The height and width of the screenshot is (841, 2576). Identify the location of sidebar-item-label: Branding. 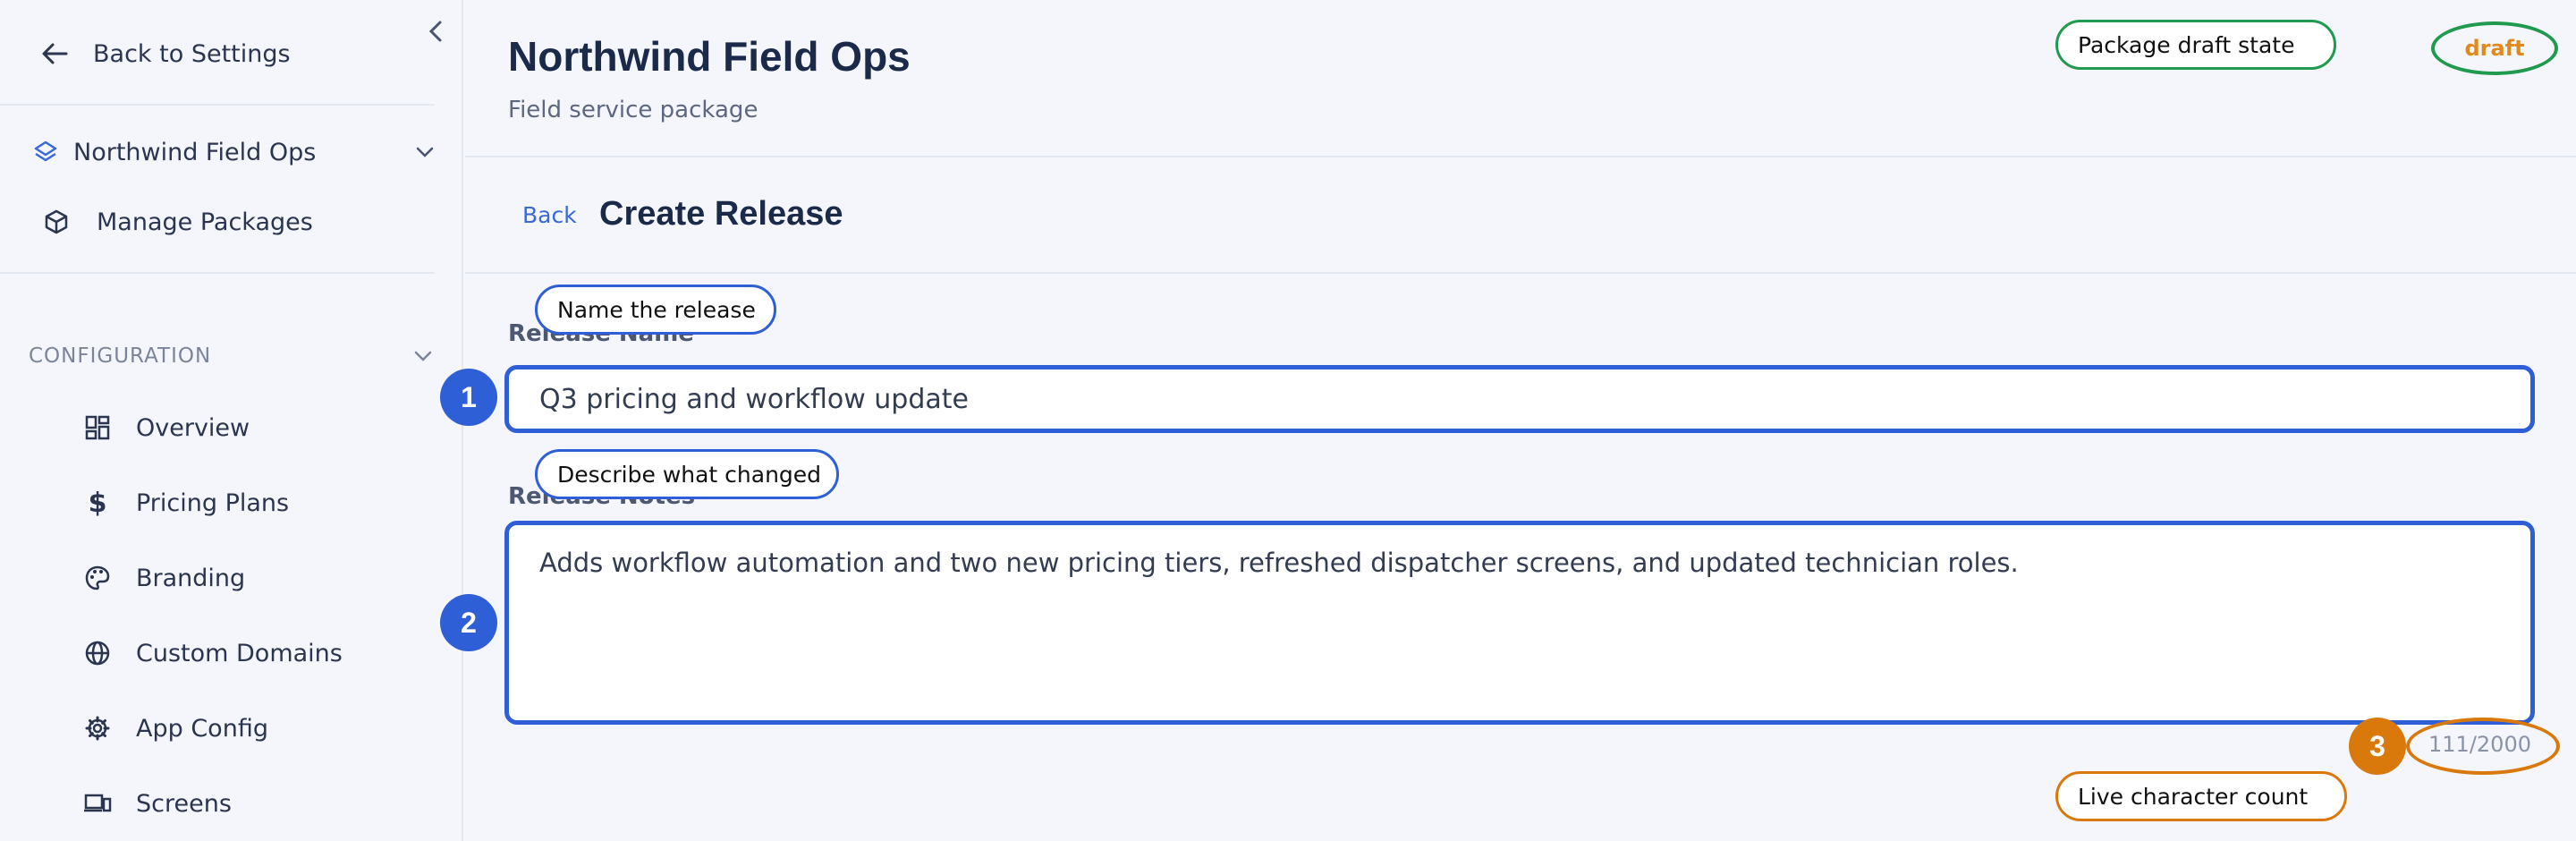
(191, 578).